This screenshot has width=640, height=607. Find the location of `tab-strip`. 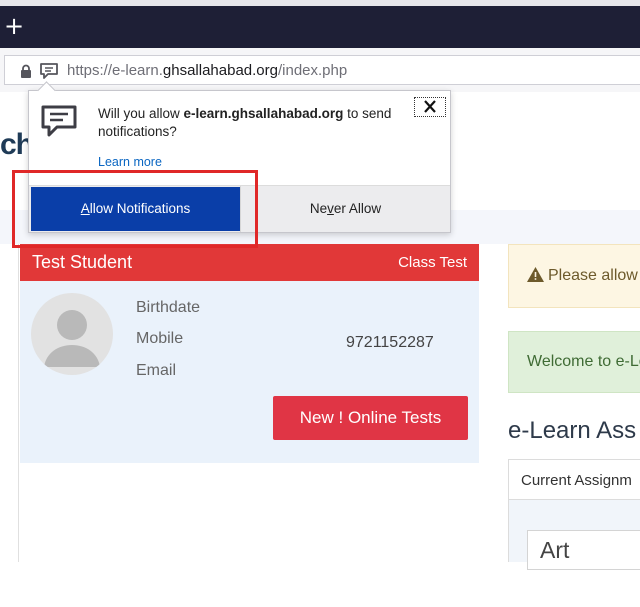

tab-strip is located at coordinates (320, 3).